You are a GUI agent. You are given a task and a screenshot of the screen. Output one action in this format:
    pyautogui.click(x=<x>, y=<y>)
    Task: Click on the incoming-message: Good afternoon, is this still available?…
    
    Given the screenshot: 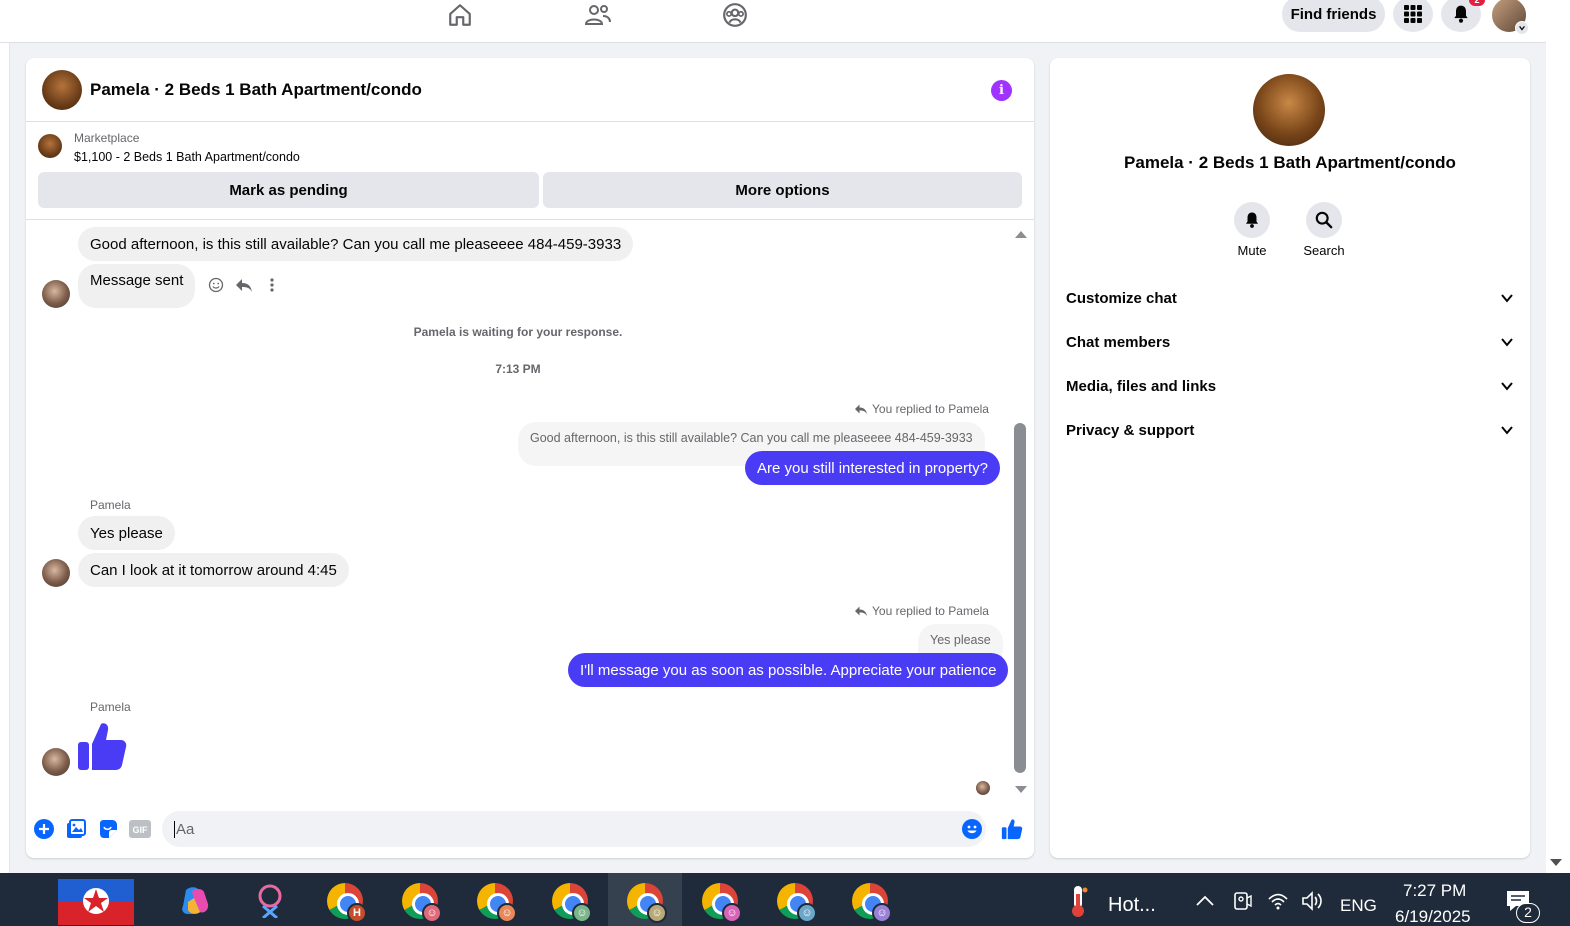 What is the action you would take?
    pyautogui.click(x=356, y=244)
    